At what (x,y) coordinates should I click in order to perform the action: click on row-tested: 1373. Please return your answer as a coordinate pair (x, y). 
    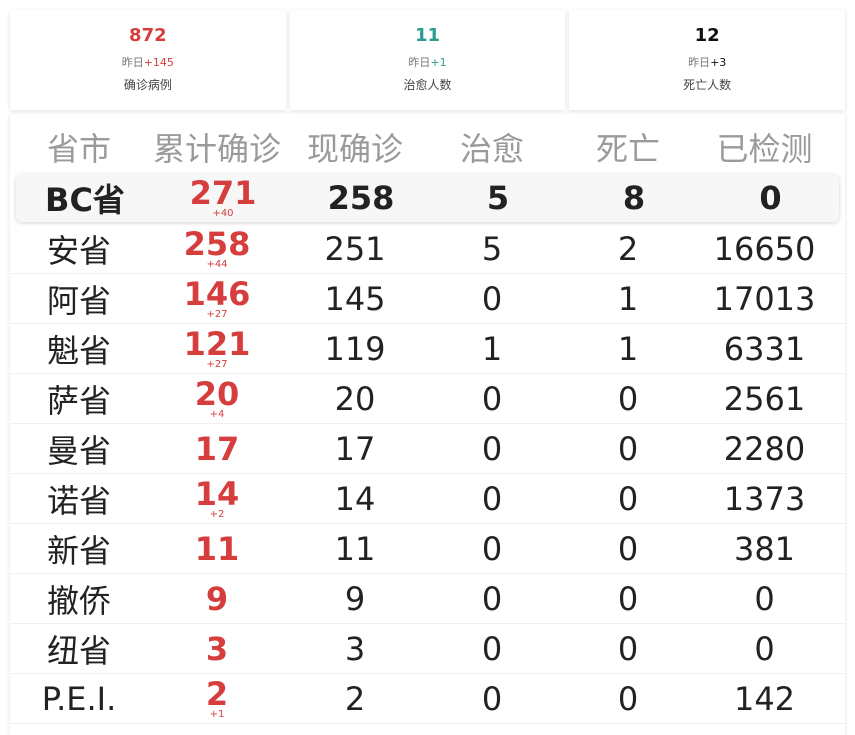
    Looking at the image, I should click on (764, 498).